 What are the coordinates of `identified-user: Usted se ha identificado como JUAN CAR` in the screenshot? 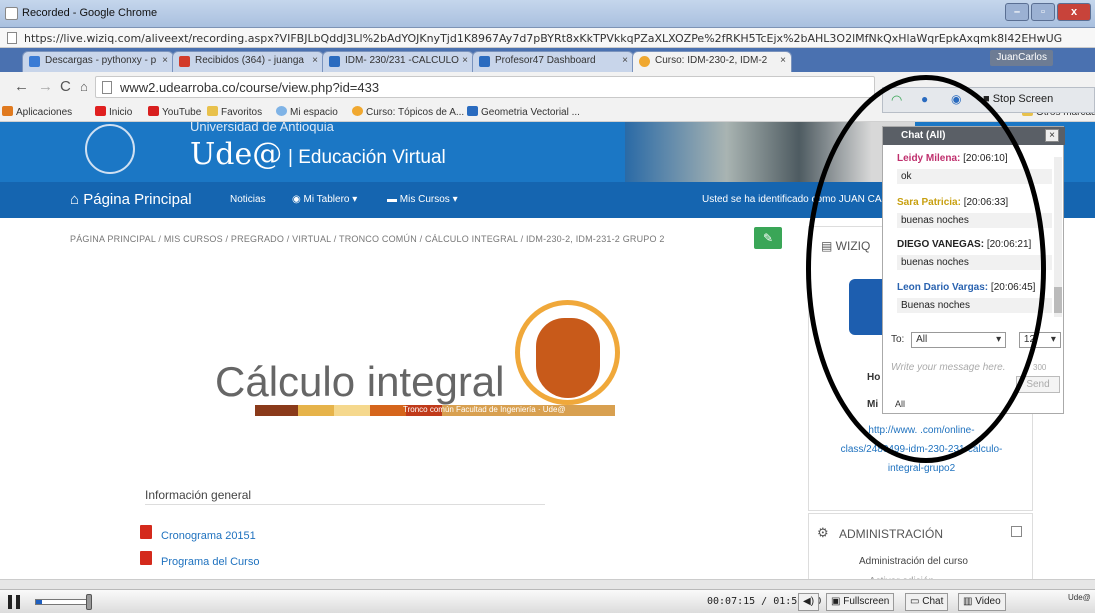 It's located at (795, 199).